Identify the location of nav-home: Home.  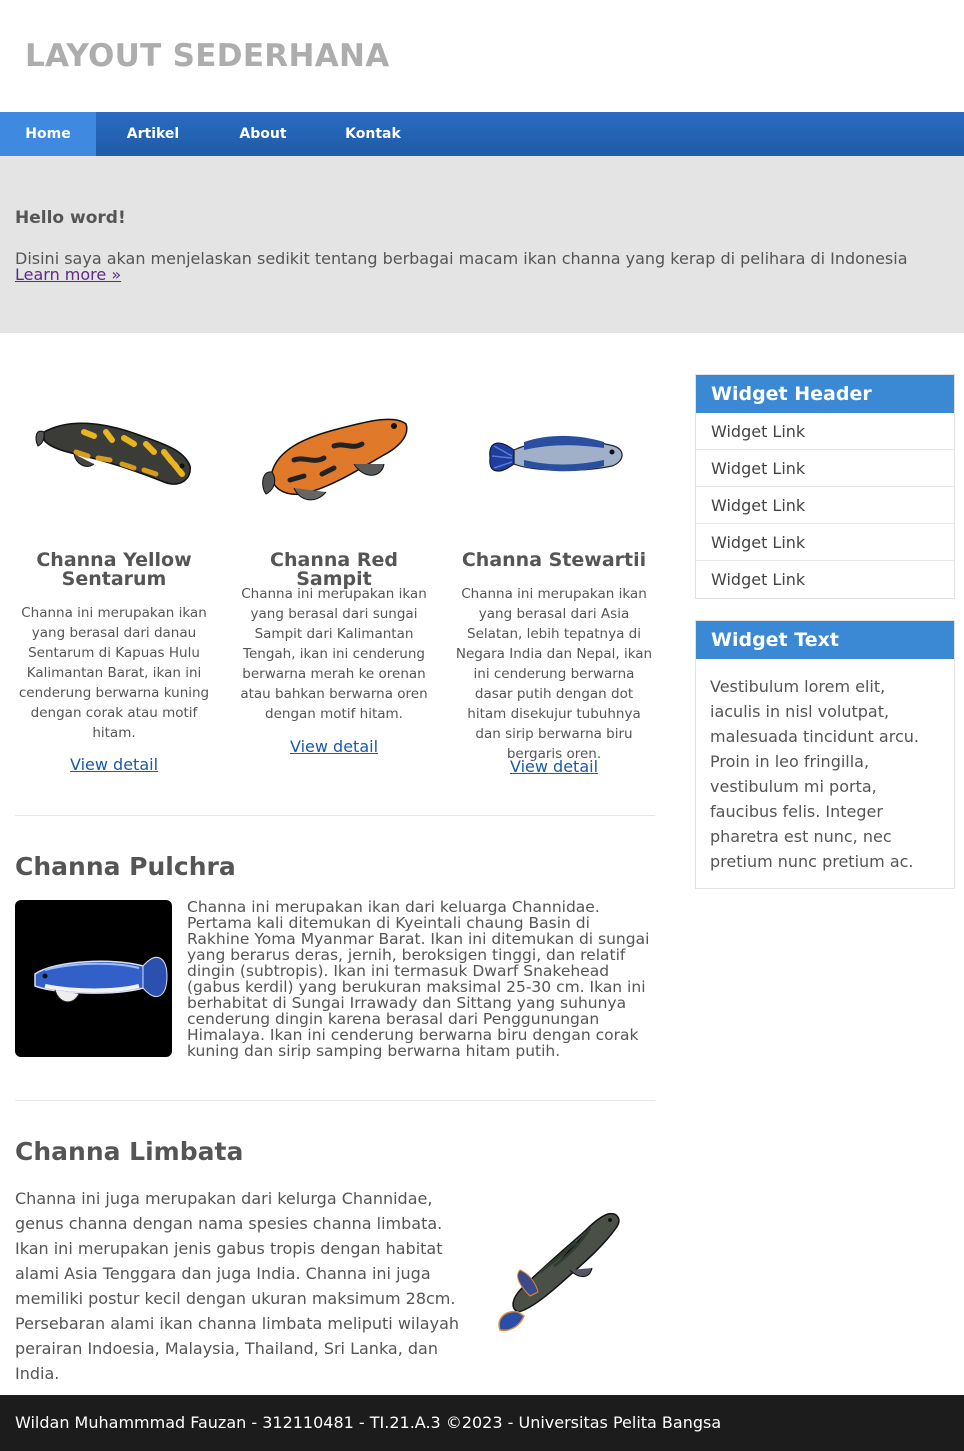
(48, 134).